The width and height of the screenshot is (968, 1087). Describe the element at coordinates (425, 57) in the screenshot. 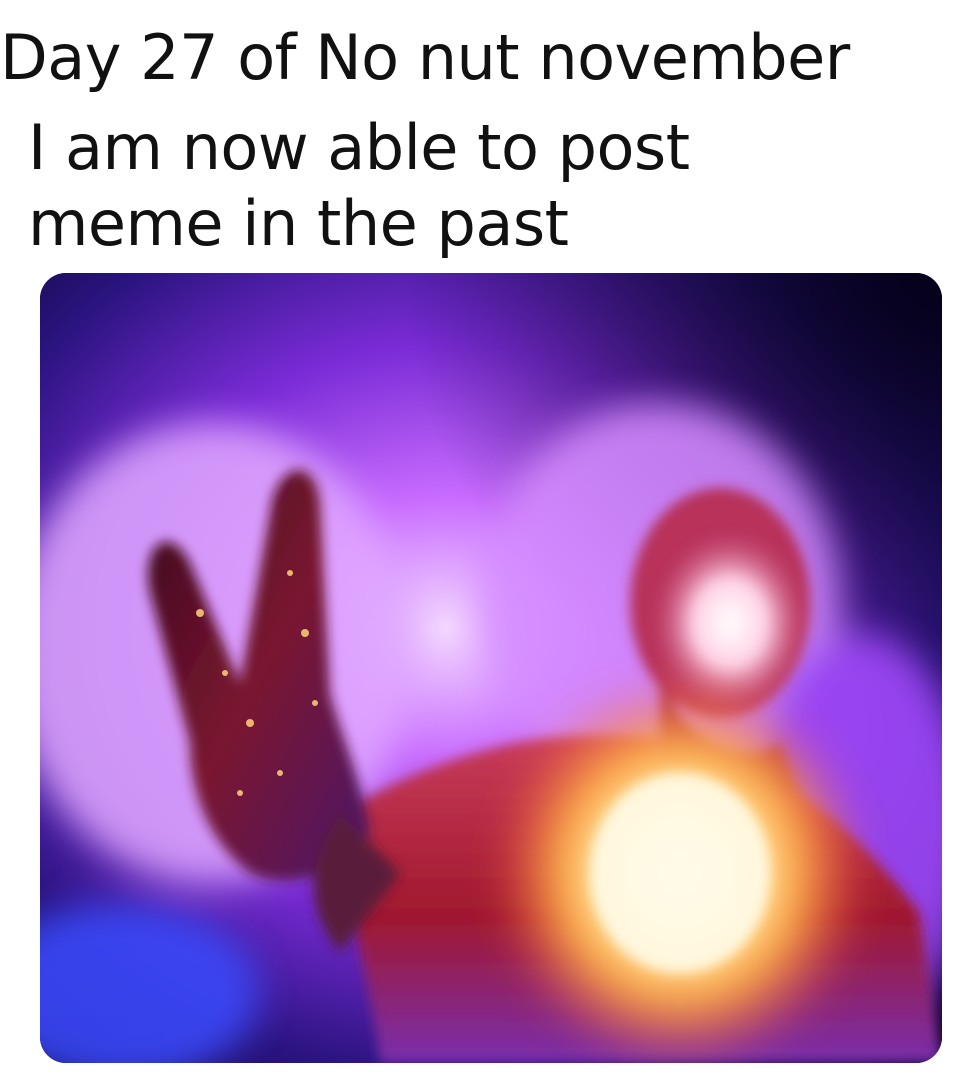

I see `caption-line-1: Day 27 of No nut november` at that location.